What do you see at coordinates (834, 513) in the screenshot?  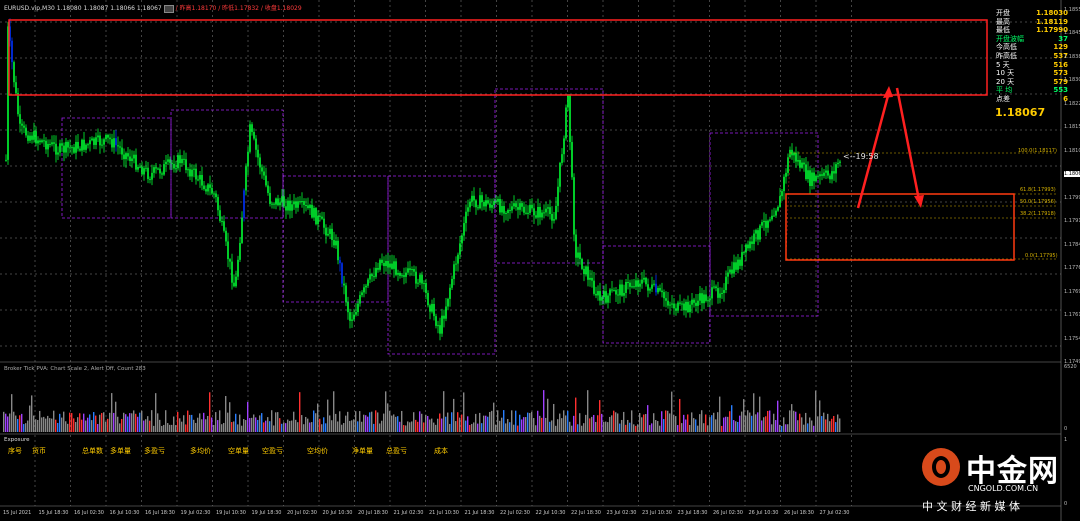 I see `time-tick-label: 27 Jul 02:30` at bounding box center [834, 513].